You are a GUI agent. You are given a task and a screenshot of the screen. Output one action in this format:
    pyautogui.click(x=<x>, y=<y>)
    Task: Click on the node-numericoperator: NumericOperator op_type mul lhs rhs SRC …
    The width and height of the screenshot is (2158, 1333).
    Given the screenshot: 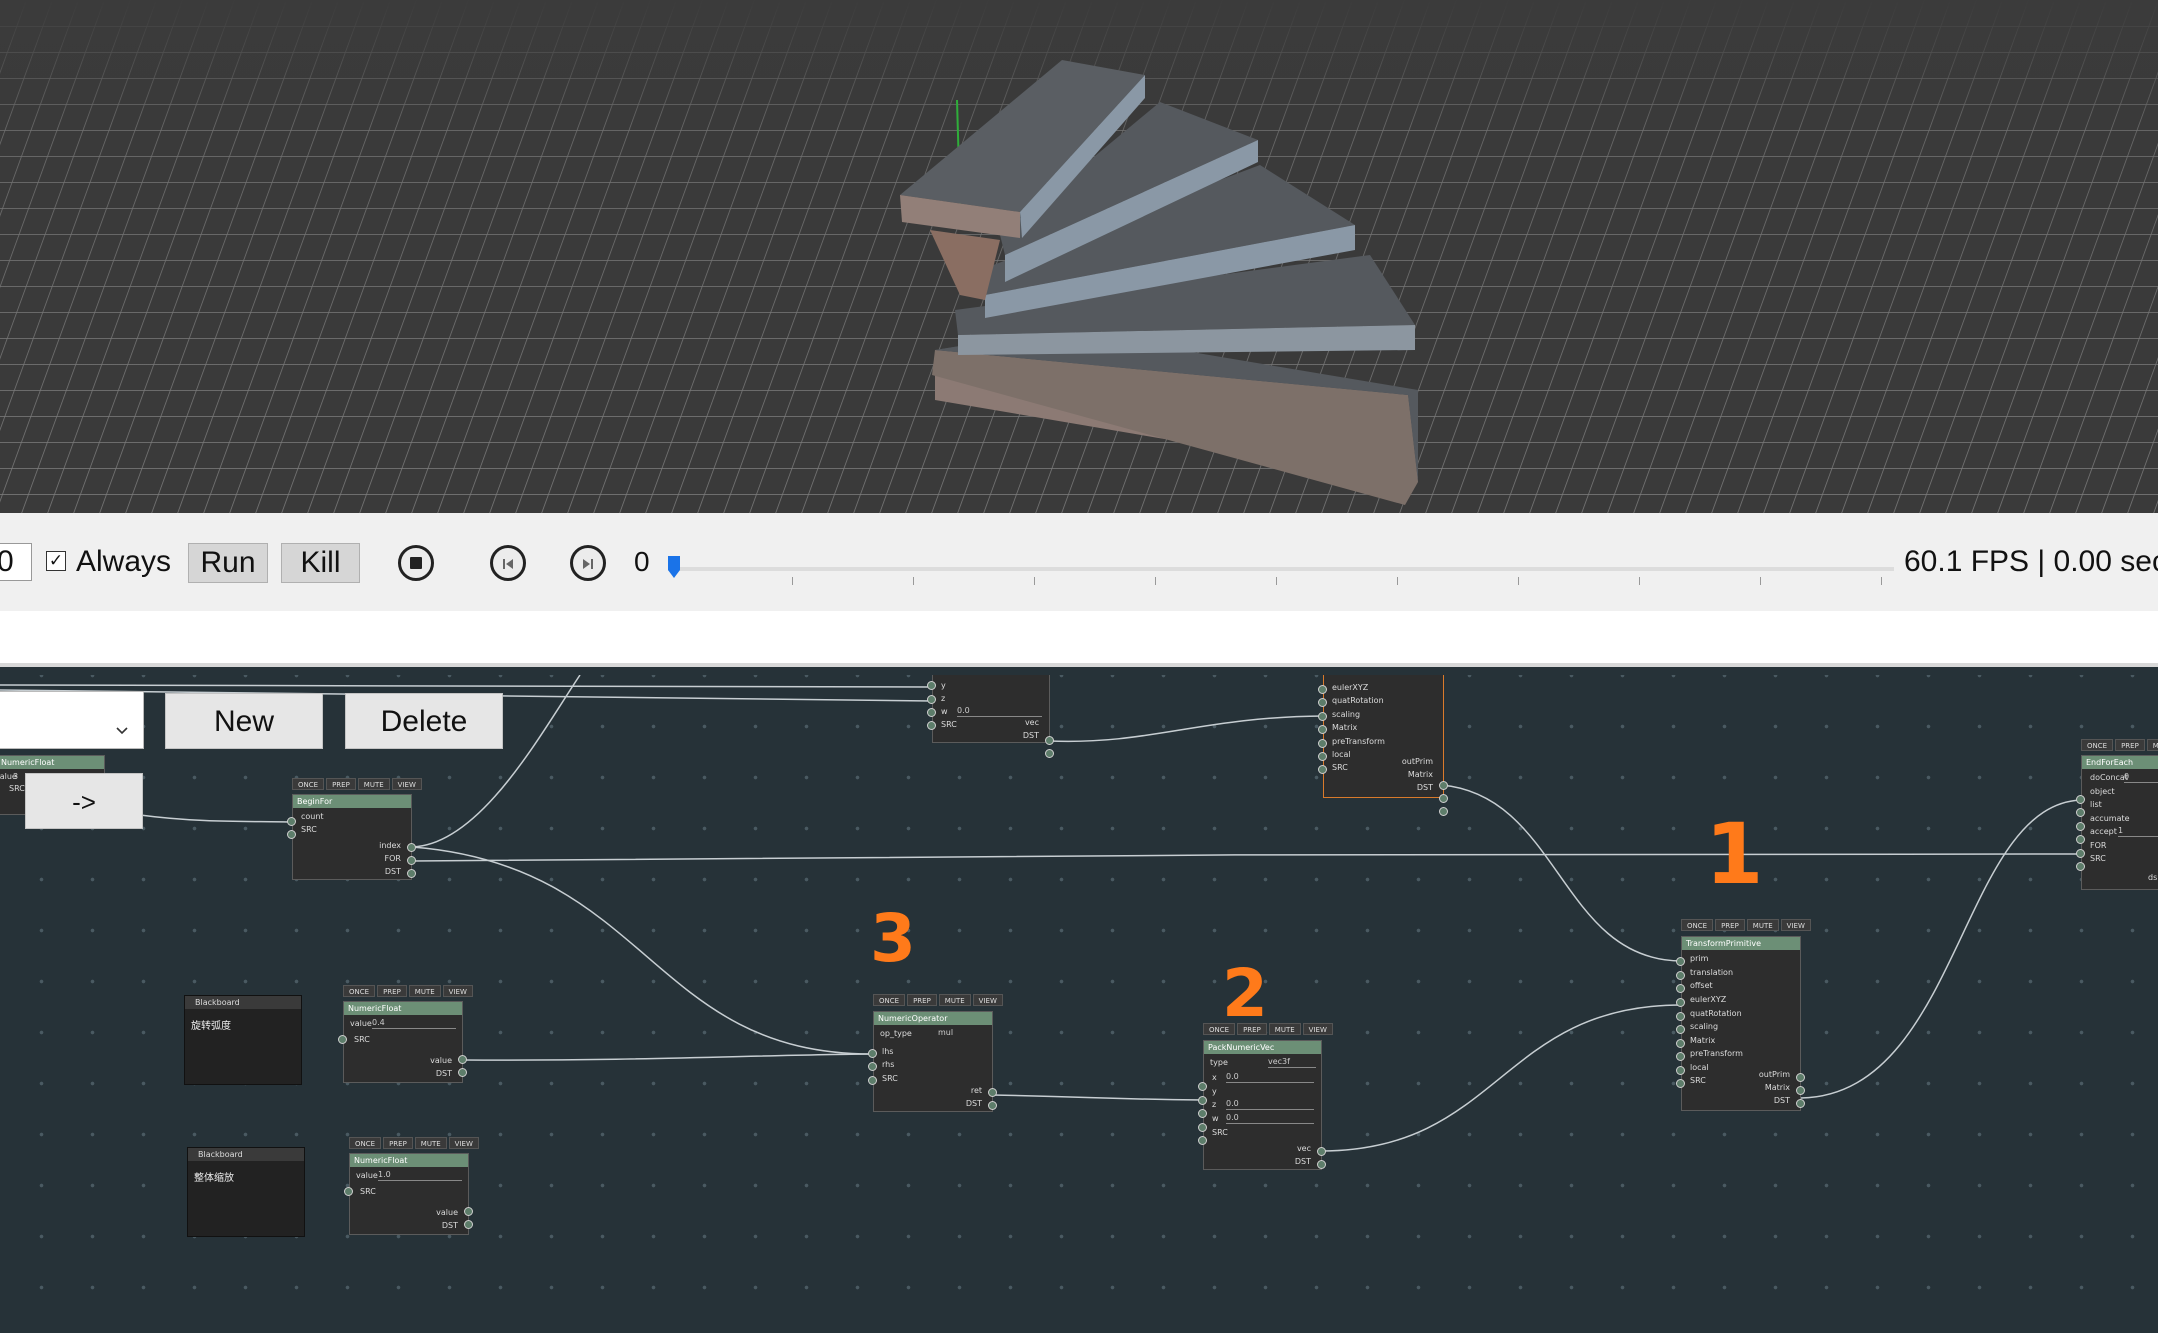 What is the action you would take?
    pyautogui.click(x=933, y=1061)
    